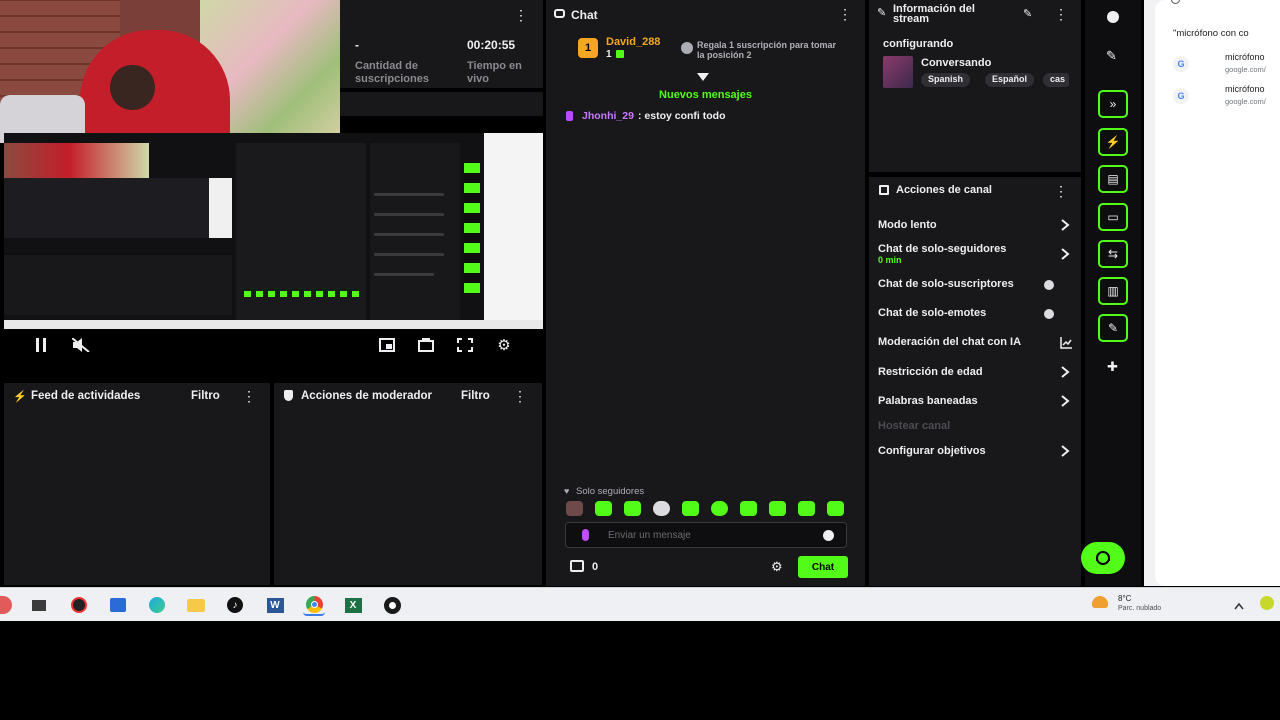 The width and height of the screenshot is (1280, 720). I want to click on stream-info-more-icon: ⋮, so click(1061, 14).